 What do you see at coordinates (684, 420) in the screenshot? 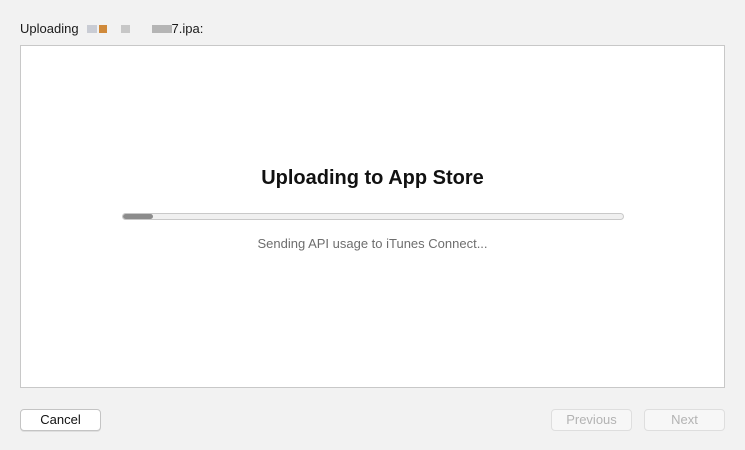
I see `next-button: Next` at bounding box center [684, 420].